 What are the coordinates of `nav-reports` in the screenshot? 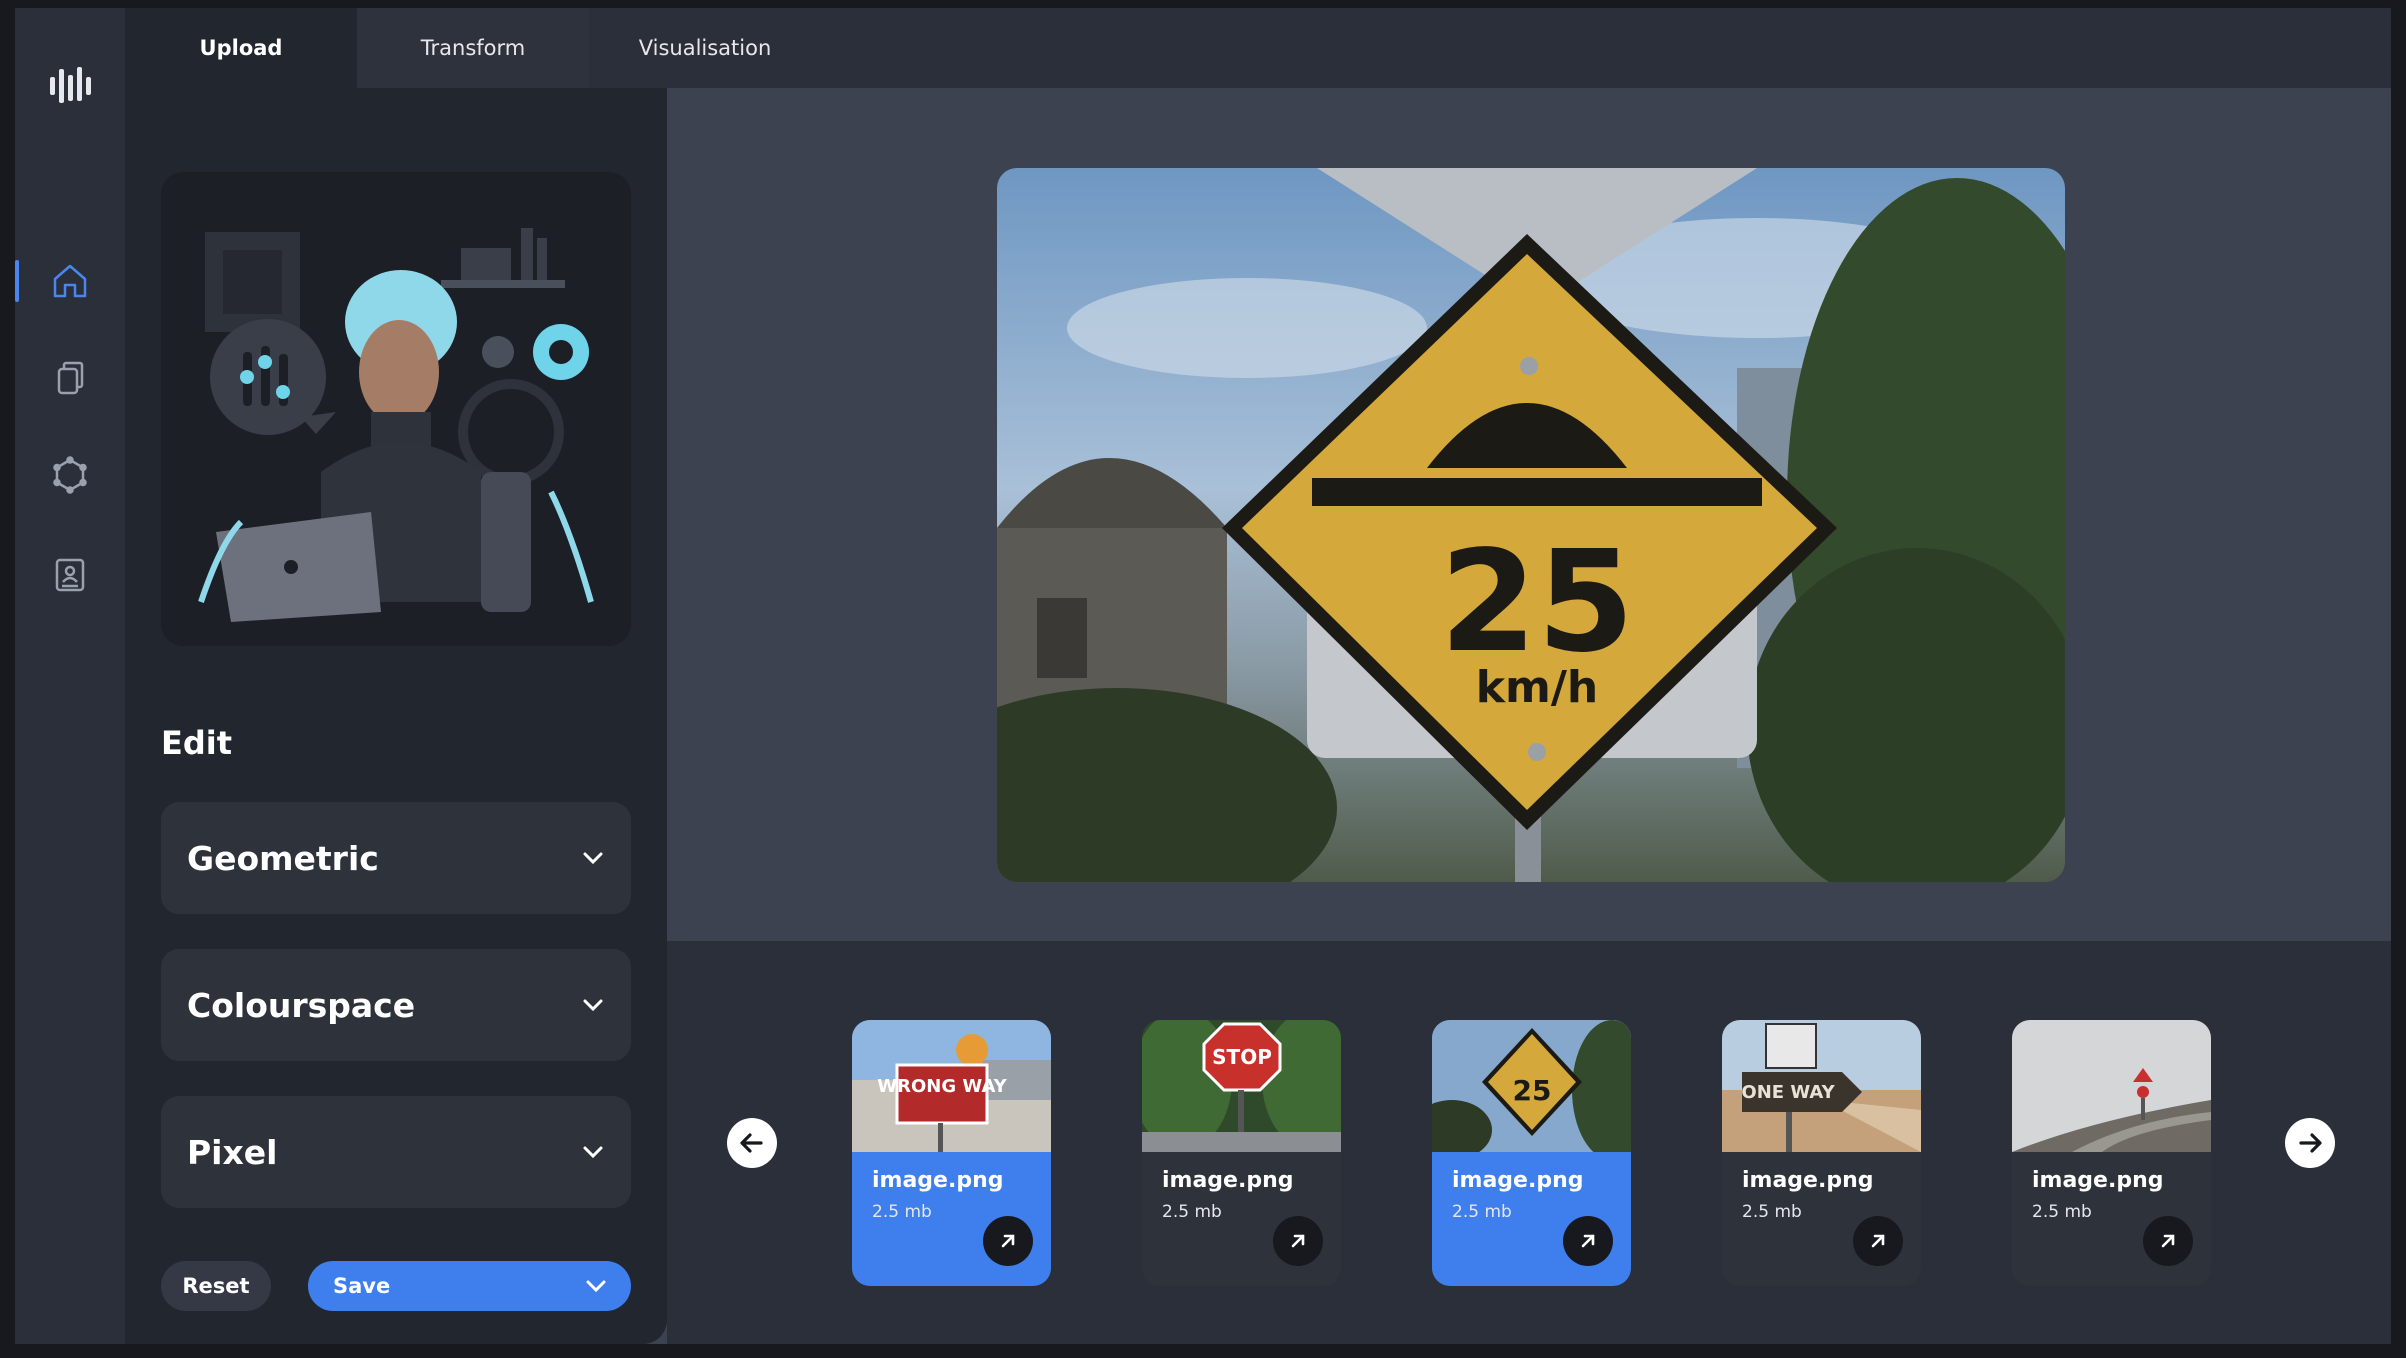 It's located at (70, 575).